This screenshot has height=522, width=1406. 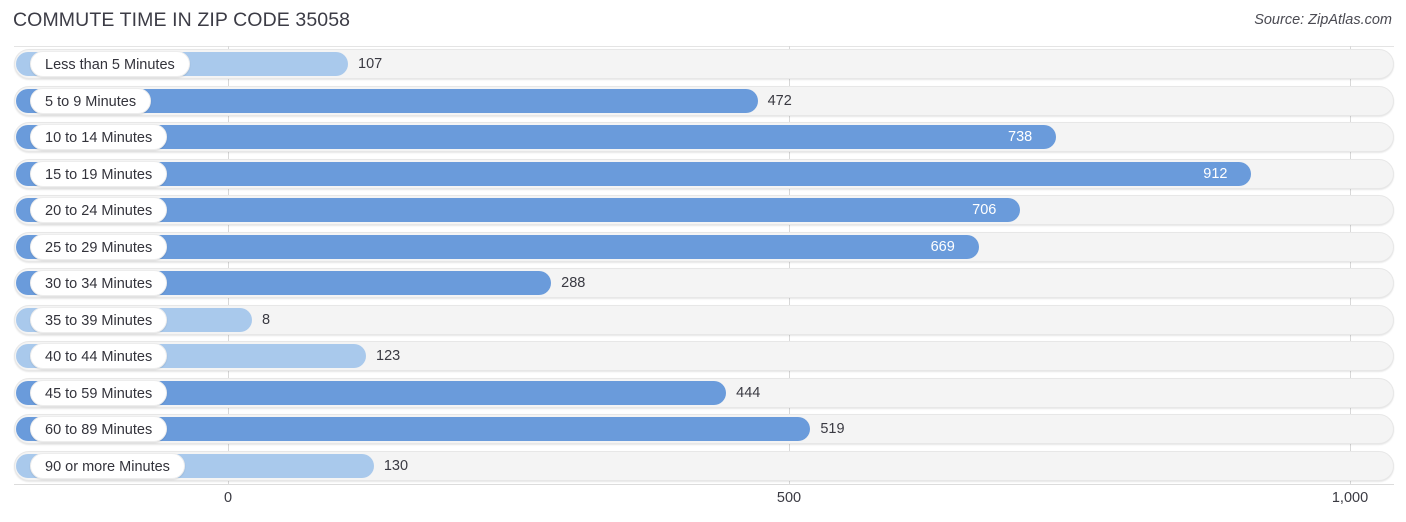 I want to click on page-title: COMMUTE TIME IN ZIP CODE 35058, so click(x=182, y=20).